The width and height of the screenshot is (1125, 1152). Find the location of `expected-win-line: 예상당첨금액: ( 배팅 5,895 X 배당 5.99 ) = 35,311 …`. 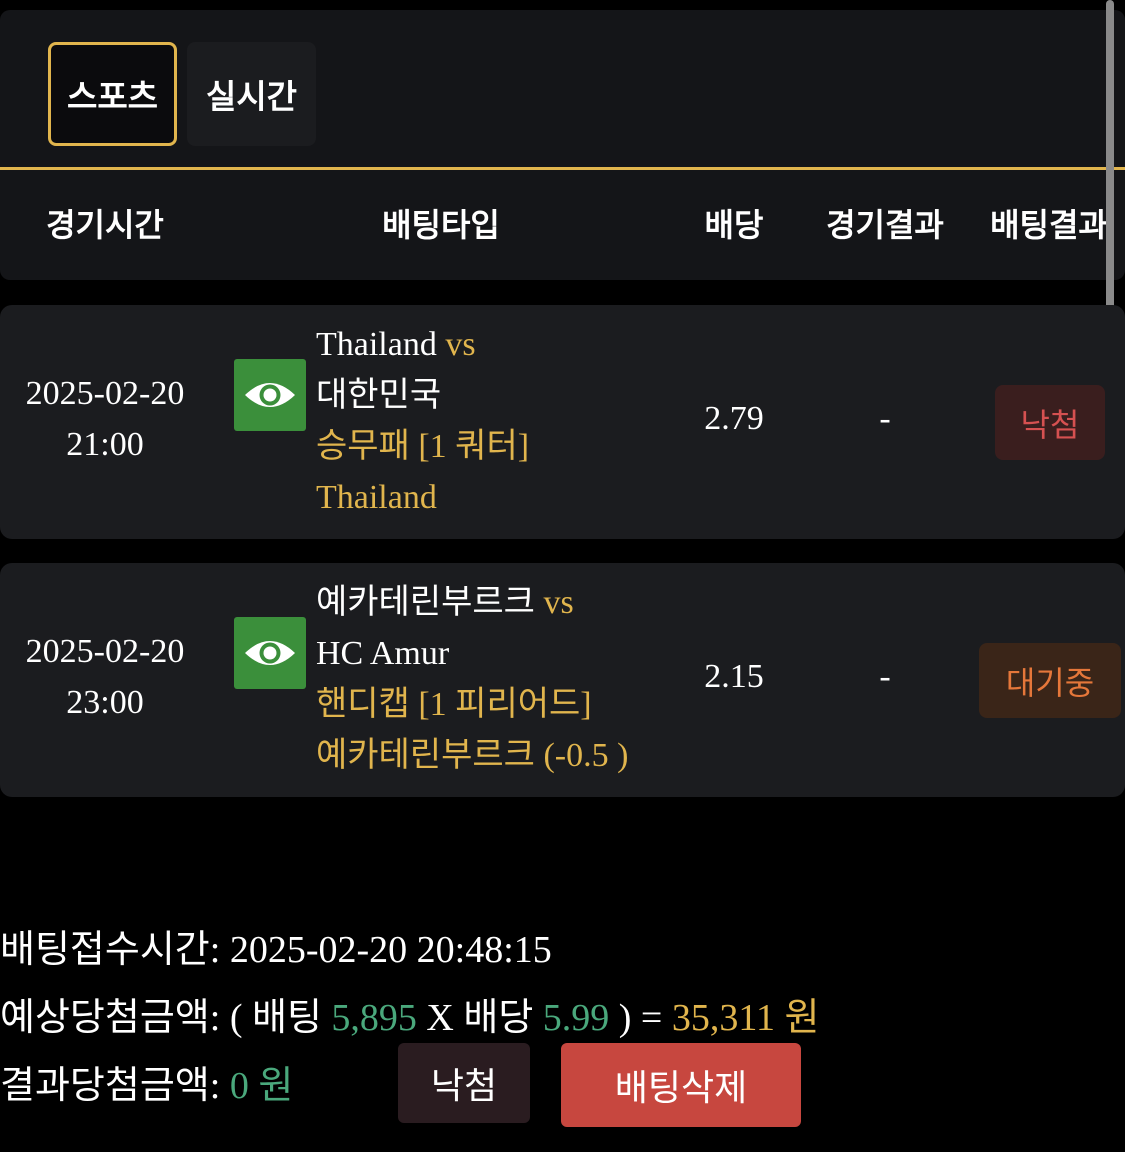

expected-win-line: 예상당첨금액: ( 배팅 5,895 X 배당 5.99 ) = 35,311 … is located at coordinates (409, 1013).